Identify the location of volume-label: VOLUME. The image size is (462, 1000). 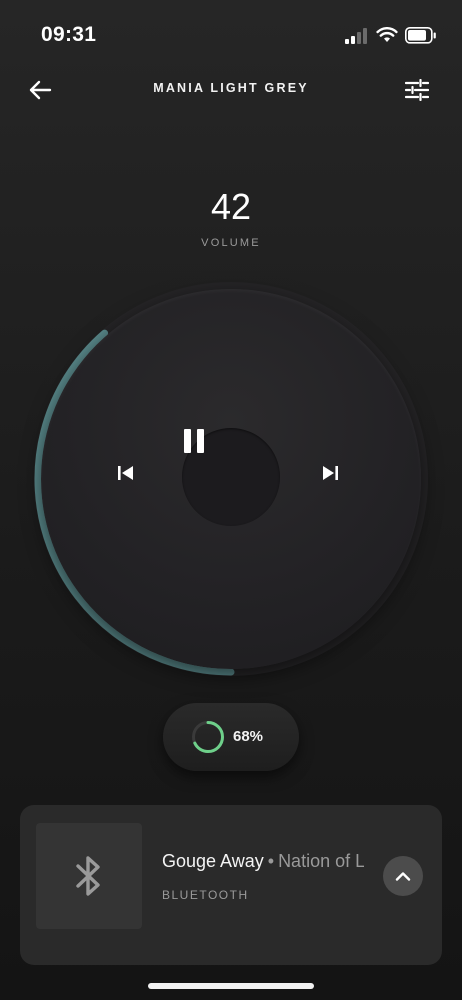
(231, 243).